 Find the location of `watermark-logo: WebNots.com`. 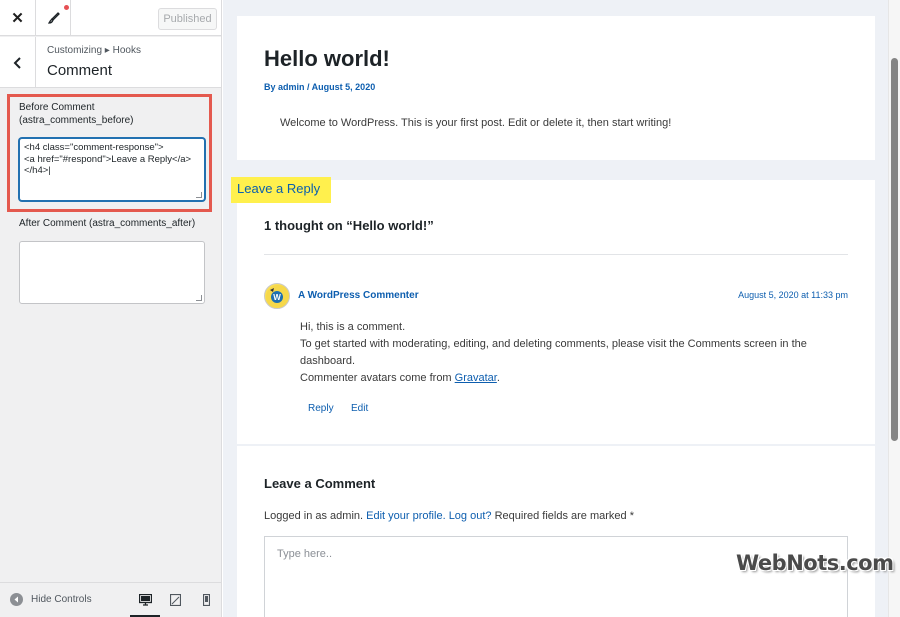

watermark-logo: WebNots.com is located at coordinates (815, 563).